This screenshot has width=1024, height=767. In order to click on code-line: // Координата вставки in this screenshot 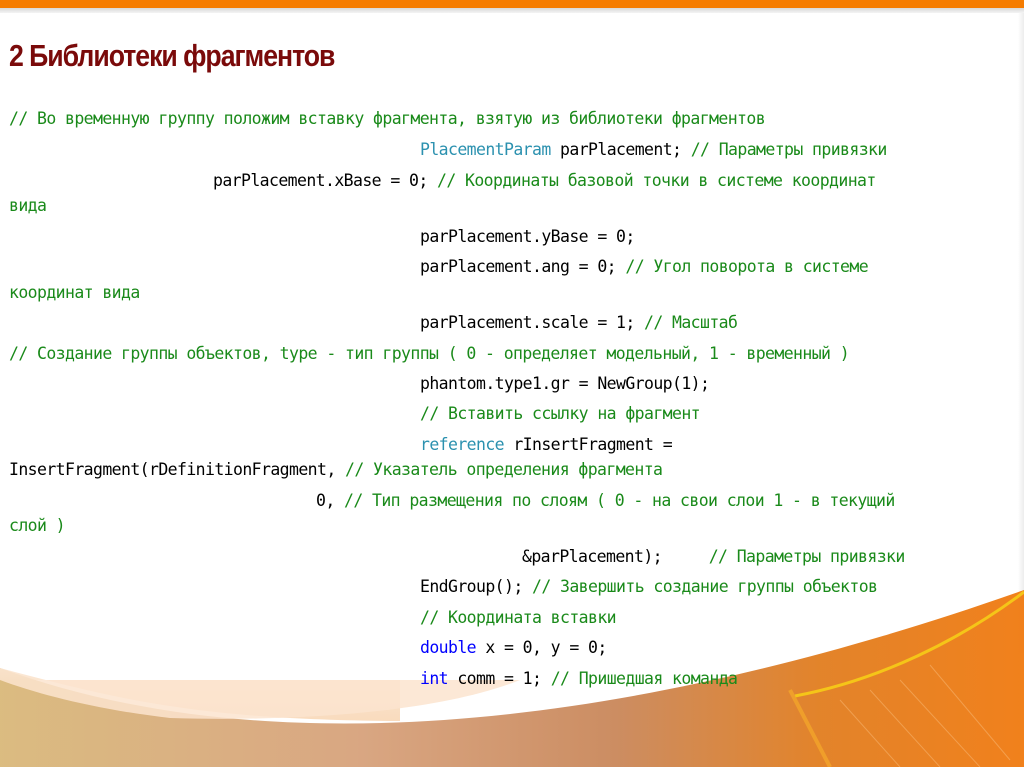, I will do `click(518, 618)`.